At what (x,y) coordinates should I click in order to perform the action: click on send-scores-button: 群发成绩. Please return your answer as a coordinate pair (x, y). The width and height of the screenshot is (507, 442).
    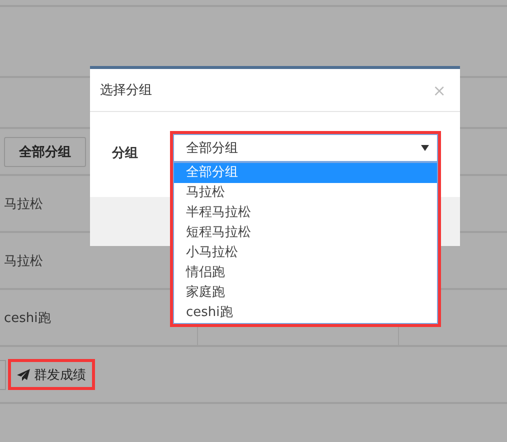
    Looking at the image, I should click on (51, 374).